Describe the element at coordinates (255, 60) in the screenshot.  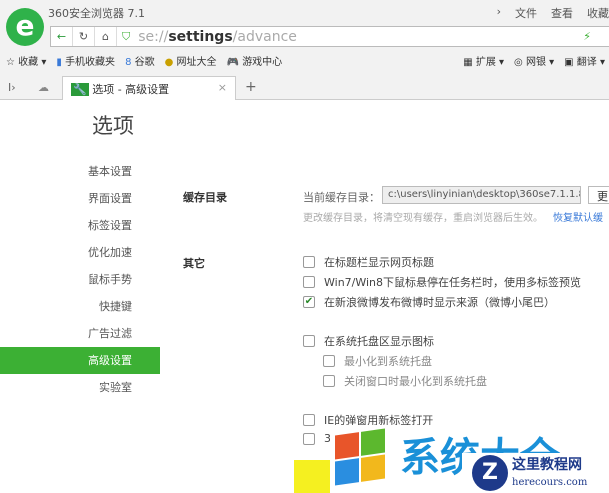
I see `bookmark-games: 🎮 游戏中心` at that location.